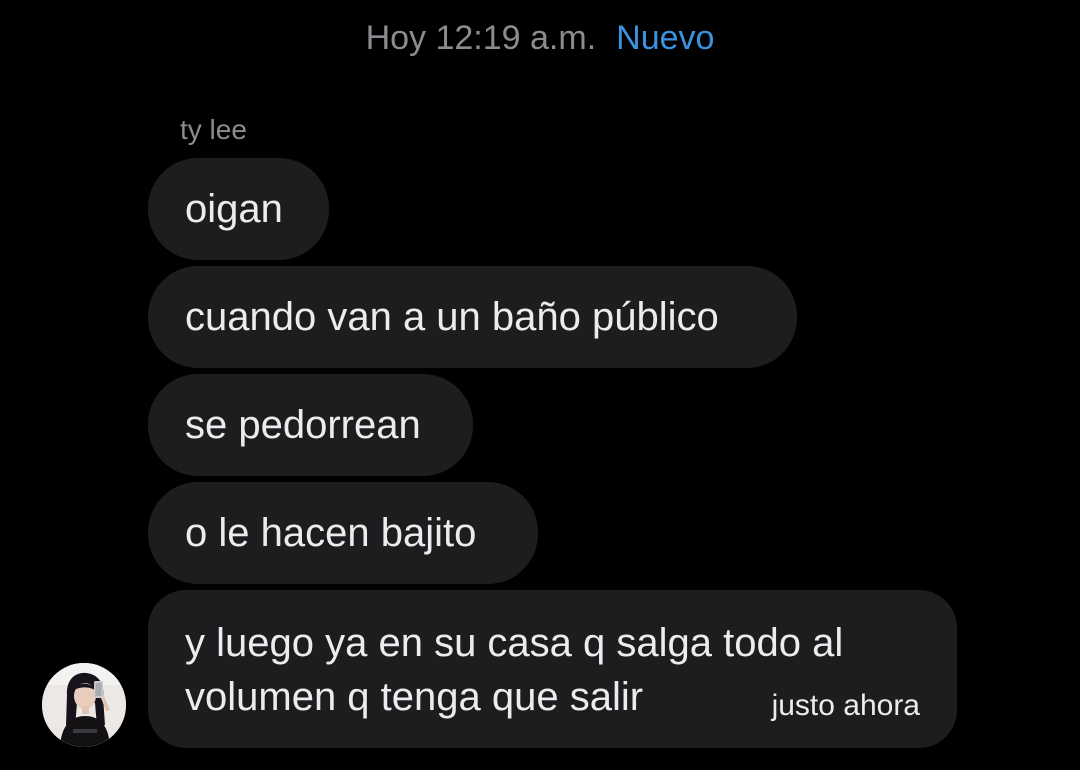 This screenshot has height=770, width=1080. I want to click on message-timestamp: justo ahora, so click(845, 705).